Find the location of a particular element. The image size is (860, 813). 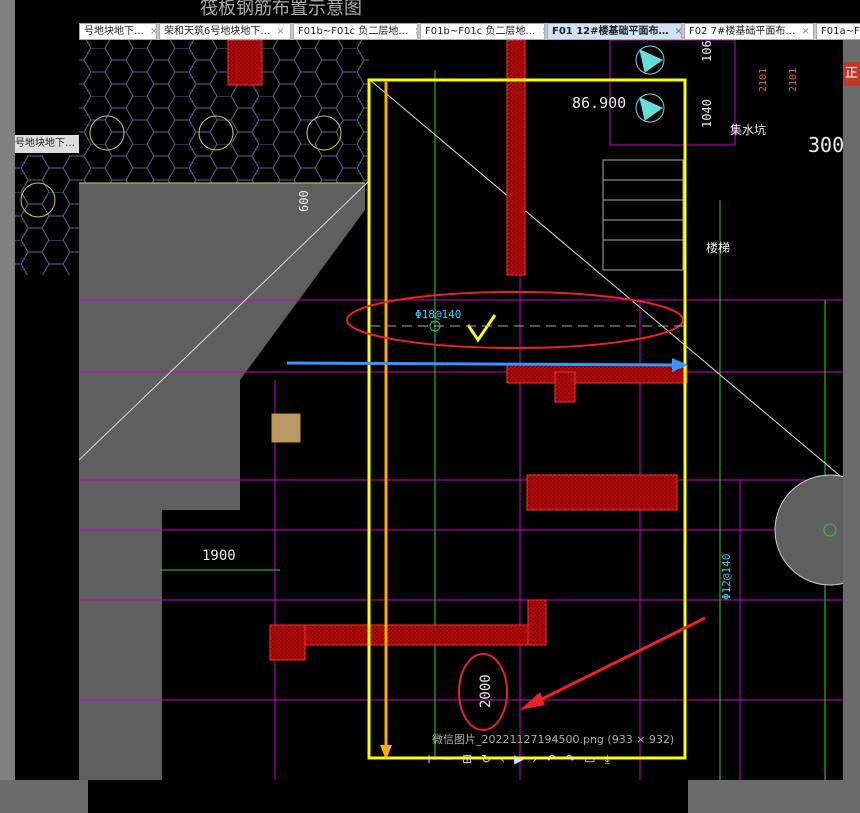

sump-label: 集水坑 is located at coordinates (748, 129).